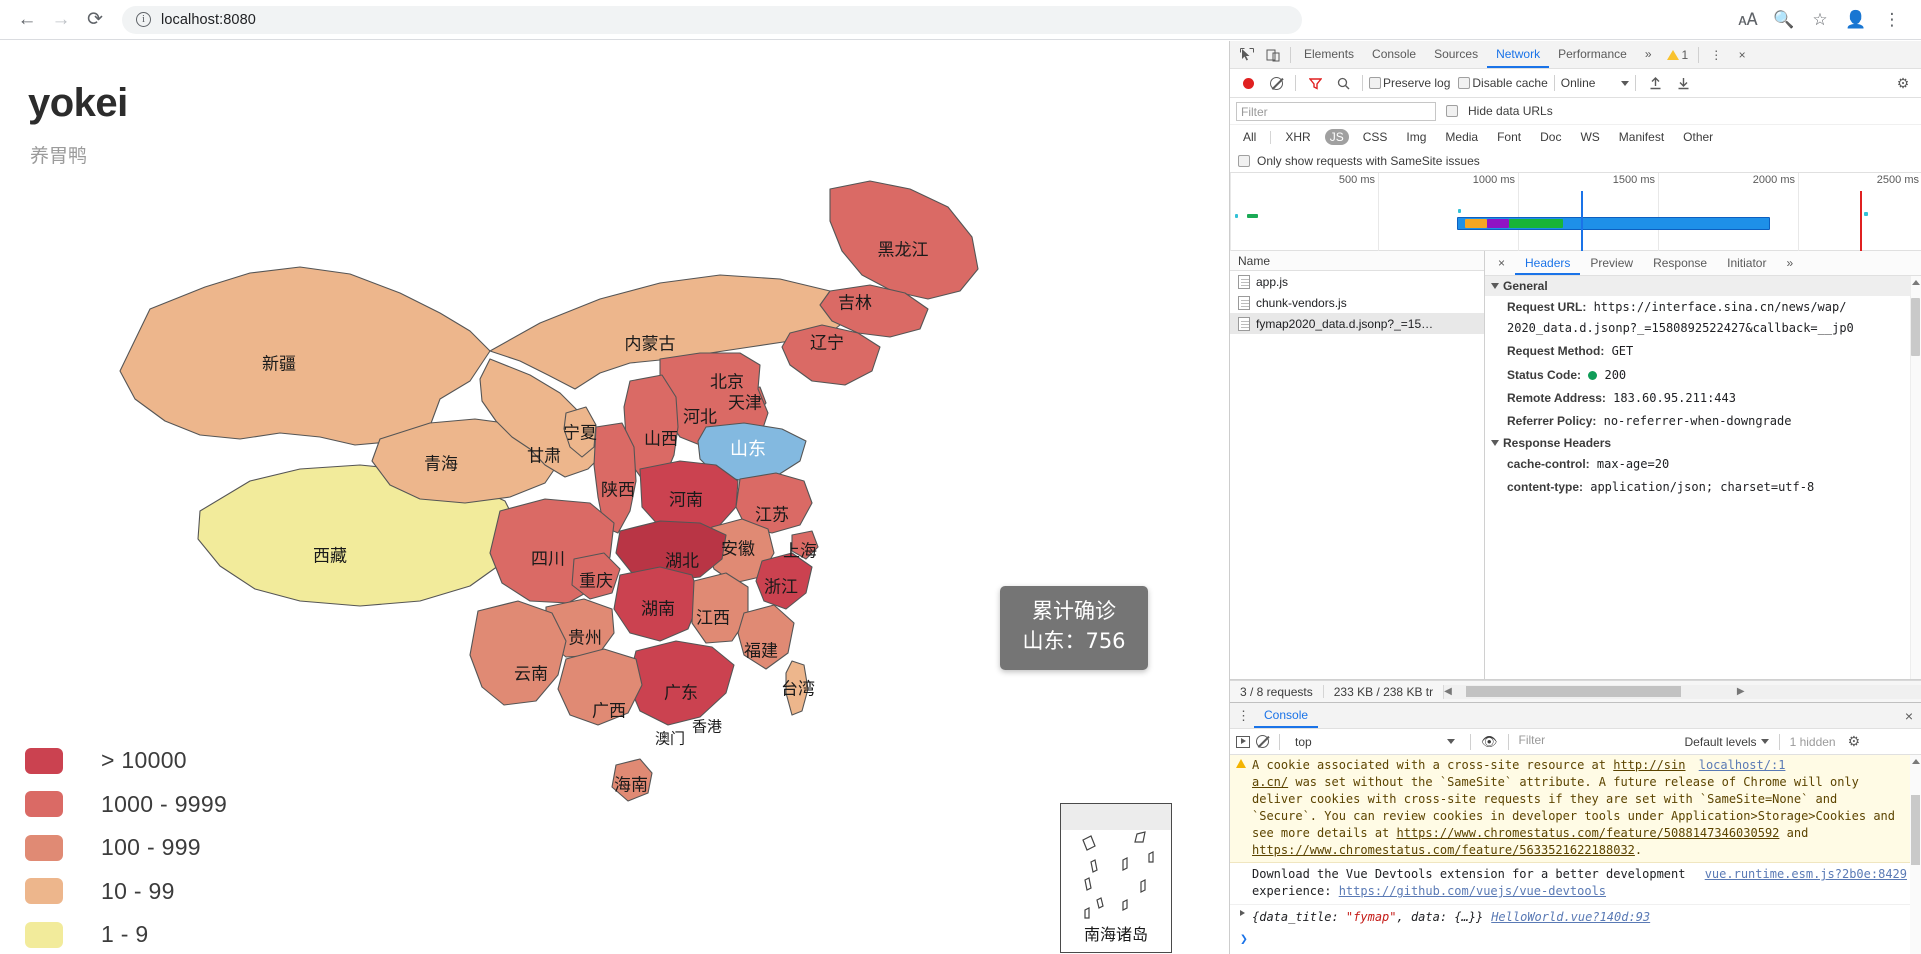 This screenshot has width=1921, height=954. Describe the element at coordinates (712, 19) in the screenshot. I see `address-bar: i localhost:8080` at that location.